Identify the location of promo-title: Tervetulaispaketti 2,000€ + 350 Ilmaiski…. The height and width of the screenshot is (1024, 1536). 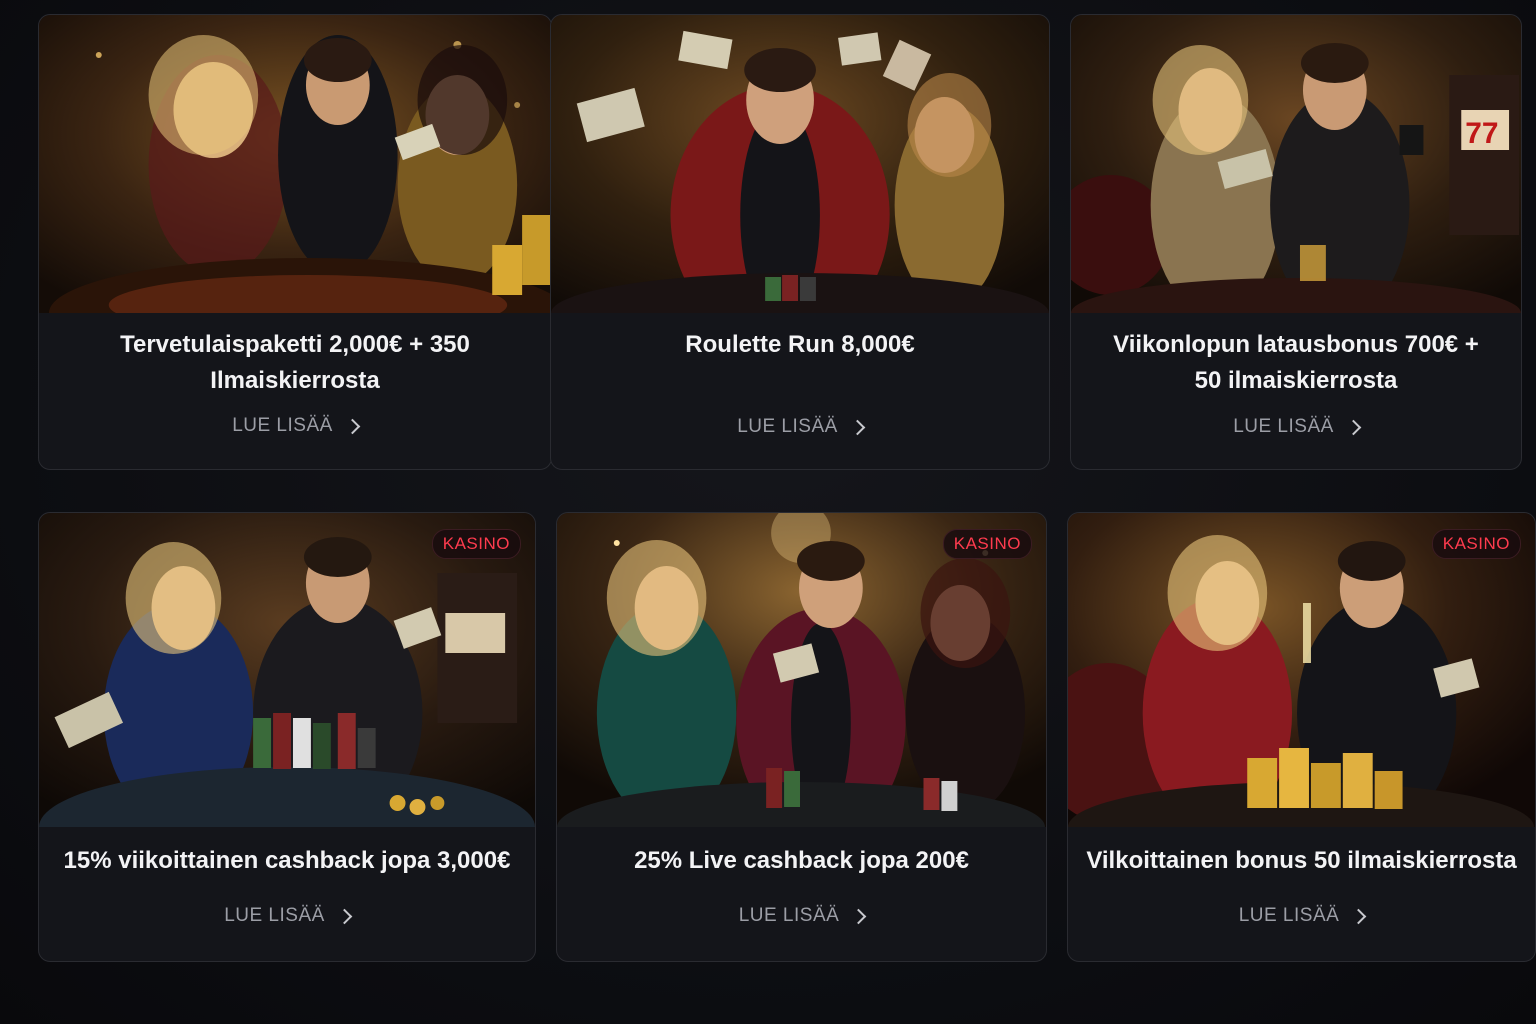
(295, 362).